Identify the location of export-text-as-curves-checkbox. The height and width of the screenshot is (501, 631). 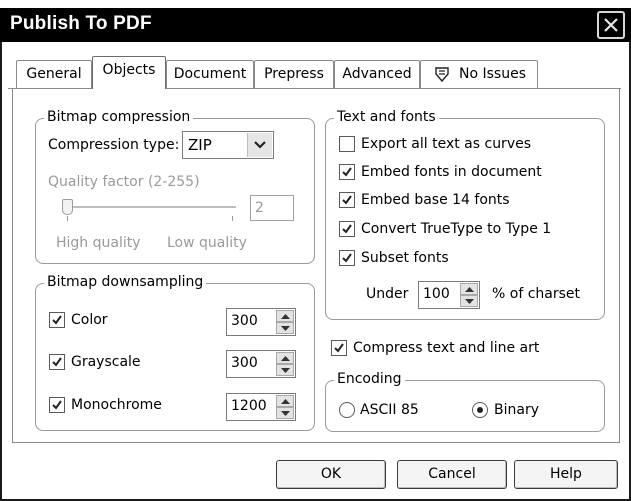
(347, 144).